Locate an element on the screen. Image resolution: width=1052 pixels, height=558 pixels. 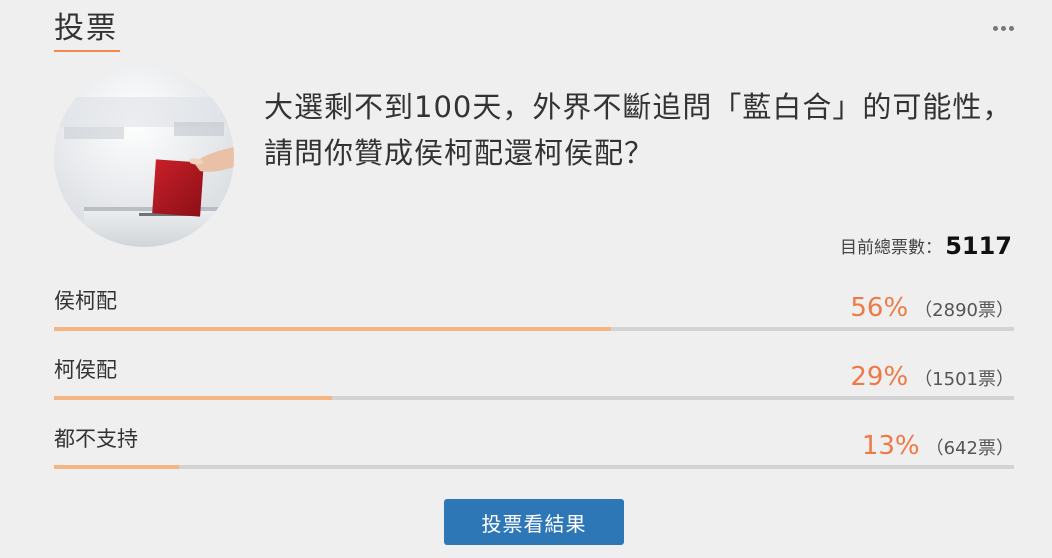
poll-option: 都不支持 13% （642票） is located at coordinates (534, 447).